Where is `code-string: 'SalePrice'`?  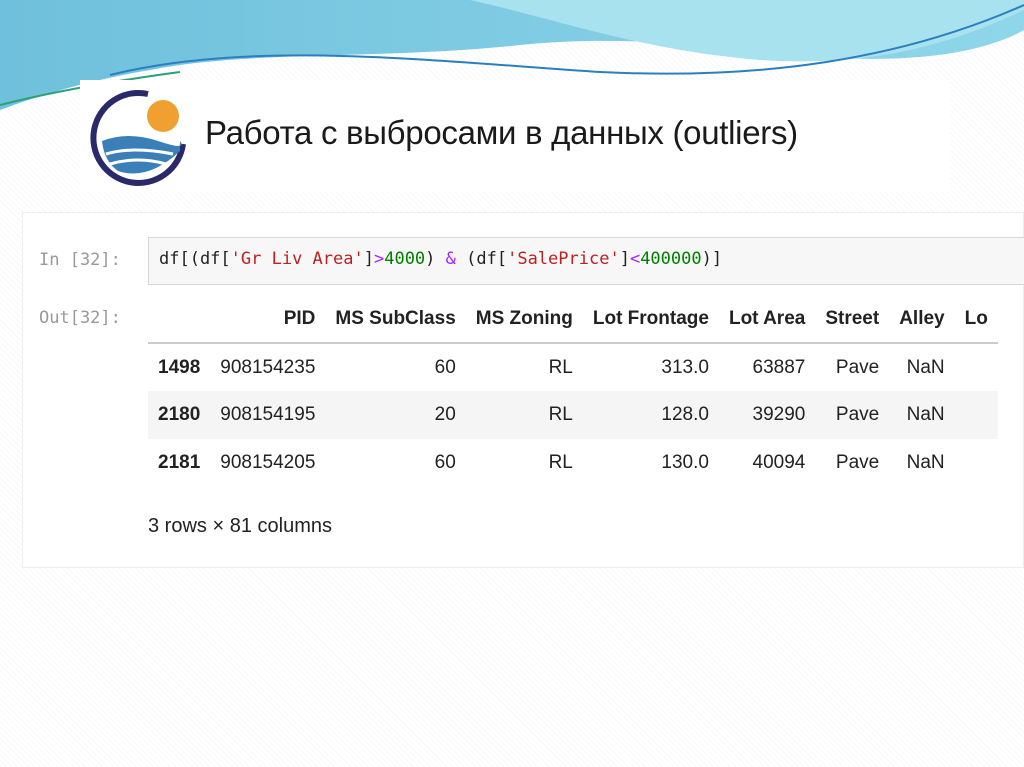 code-string: 'SalePrice' is located at coordinates (563, 259).